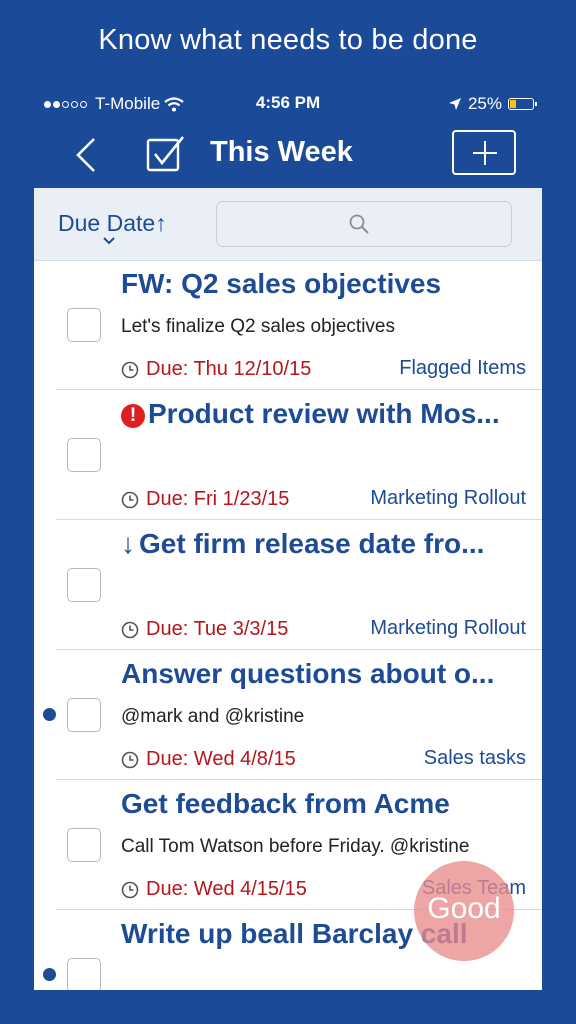  I want to click on chevron-left-icon, so click(87, 155).